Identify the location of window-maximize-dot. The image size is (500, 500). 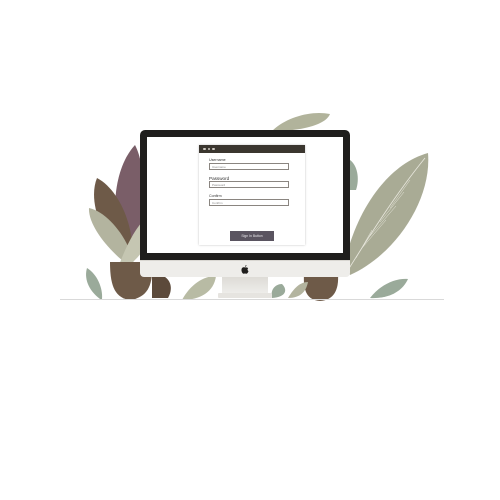
(213, 149).